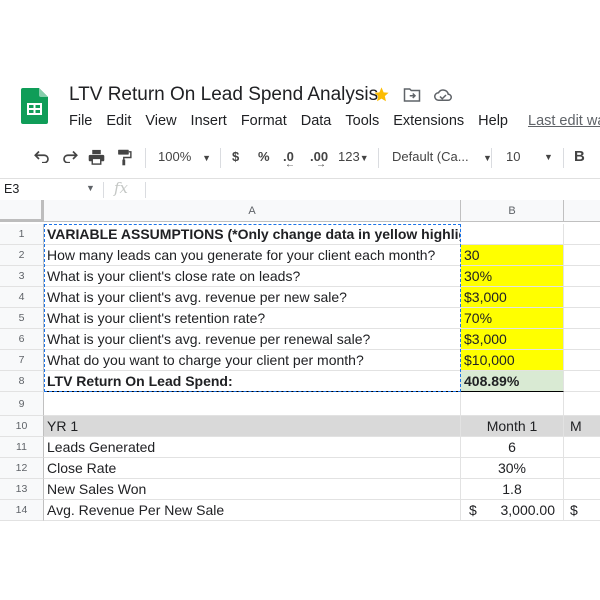 This screenshot has width=600, height=600. I want to click on cell-c4, so click(582, 297).